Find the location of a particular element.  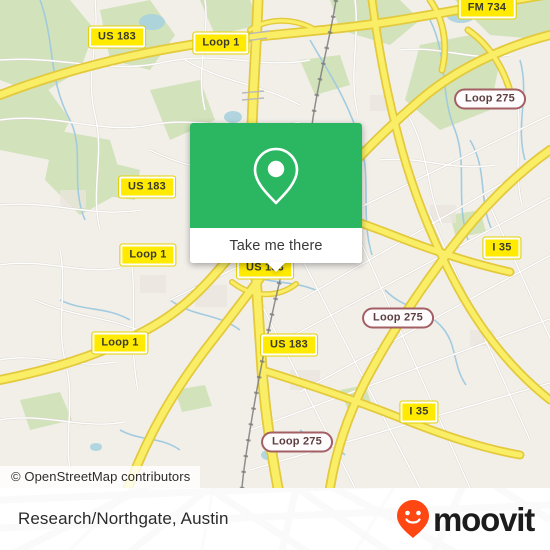

location-pin-icon is located at coordinates (276, 175).